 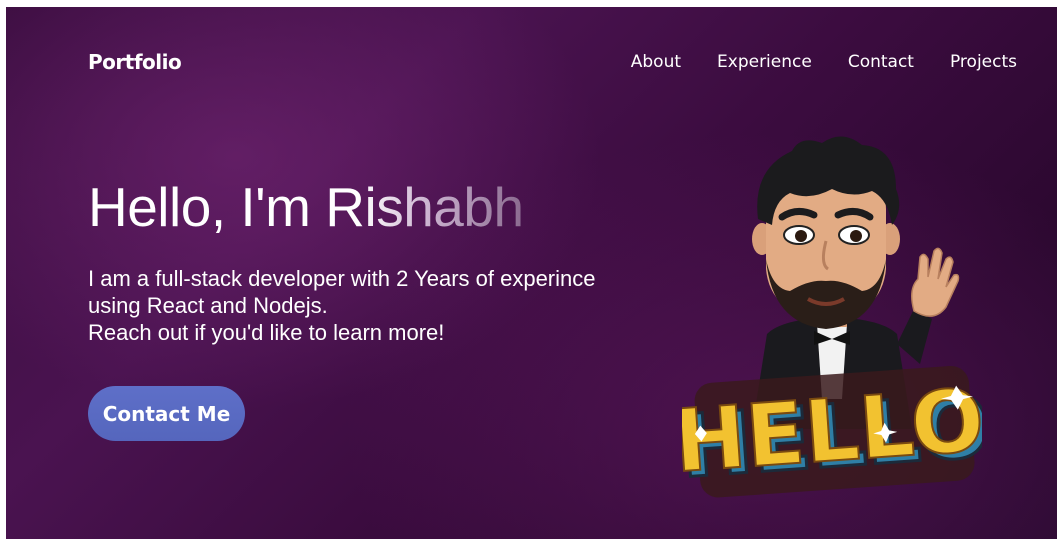 I want to click on avatar-pupil-left, so click(x=801, y=236).